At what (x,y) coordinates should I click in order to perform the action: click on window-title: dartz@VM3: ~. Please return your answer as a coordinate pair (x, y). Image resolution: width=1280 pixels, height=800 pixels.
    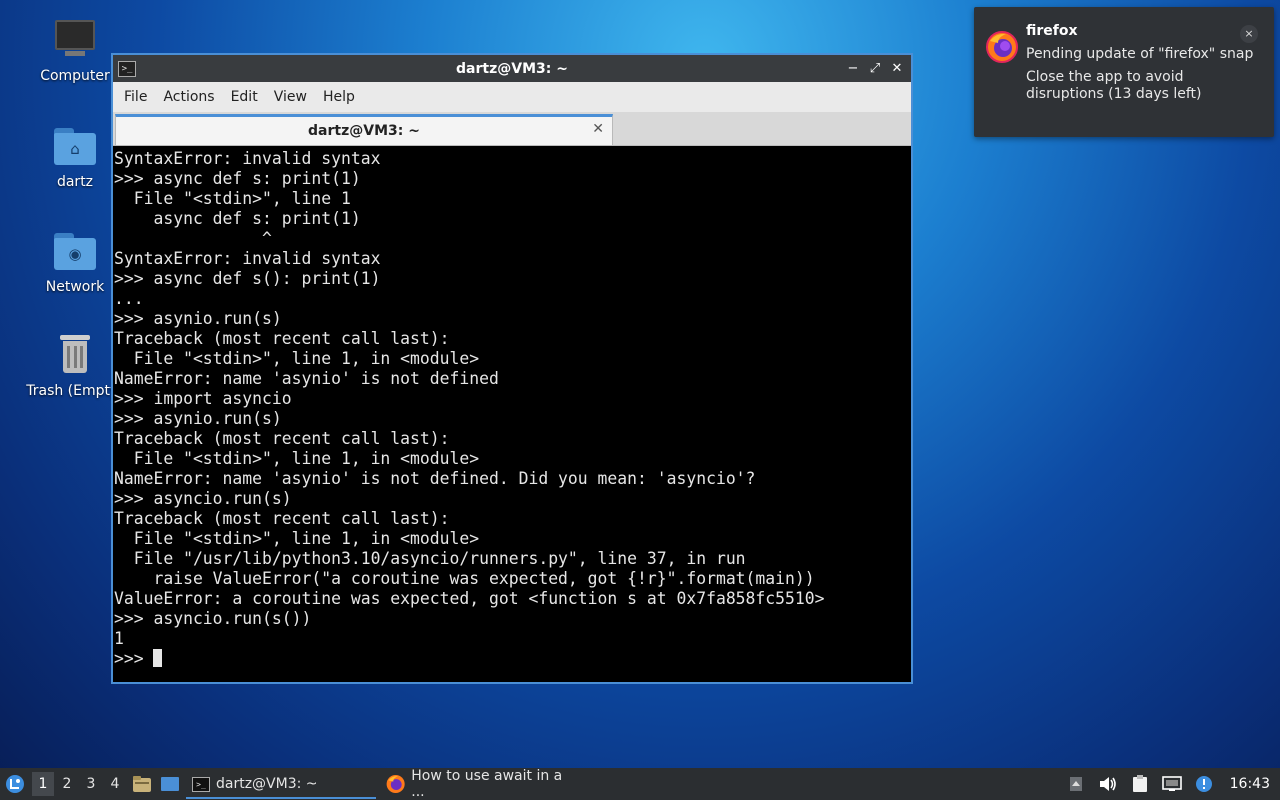
    Looking at the image, I should click on (512, 68).